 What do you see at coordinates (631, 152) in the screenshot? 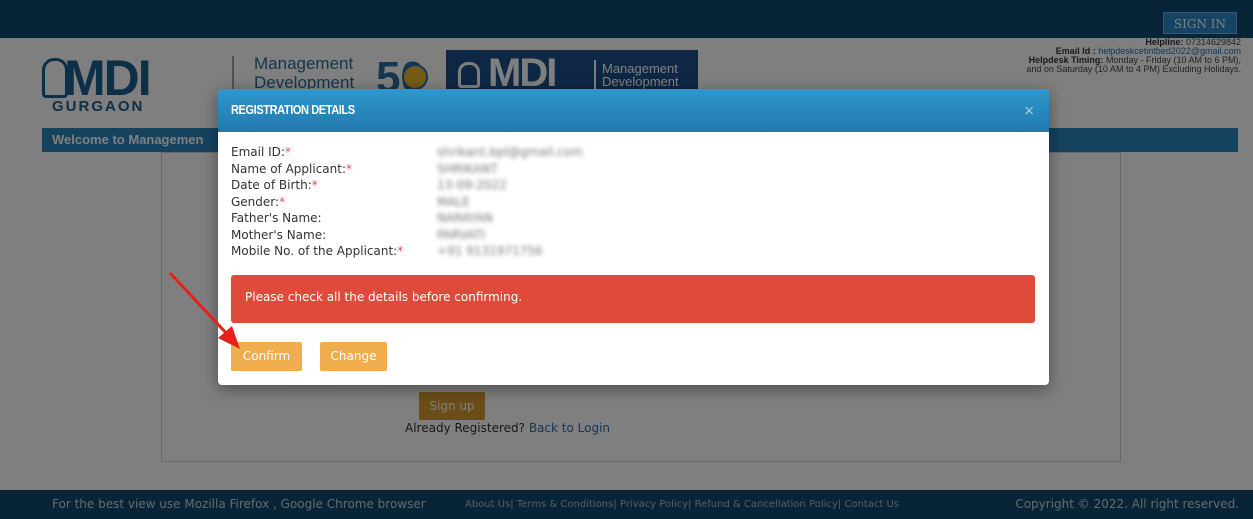
I see `detail-row: Email ID:* shrikant.bpl@gmail.com` at bounding box center [631, 152].